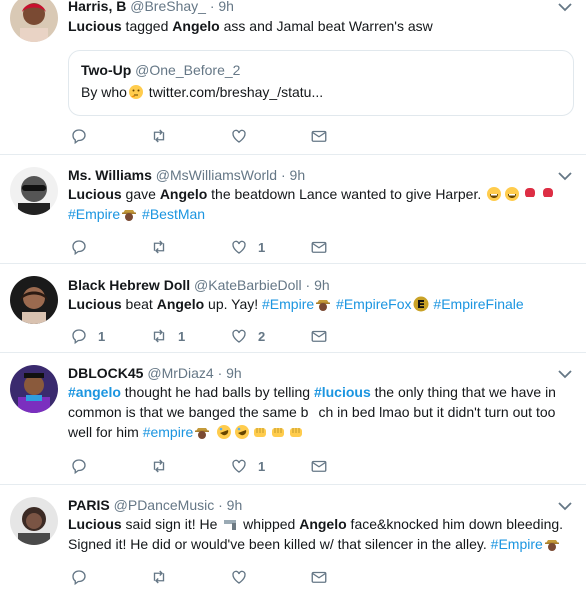 This screenshot has height=602, width=586. Describe the element at coordinates (168, 7) in the screenshot. I see `author-handle: @BreShay_` at that location.